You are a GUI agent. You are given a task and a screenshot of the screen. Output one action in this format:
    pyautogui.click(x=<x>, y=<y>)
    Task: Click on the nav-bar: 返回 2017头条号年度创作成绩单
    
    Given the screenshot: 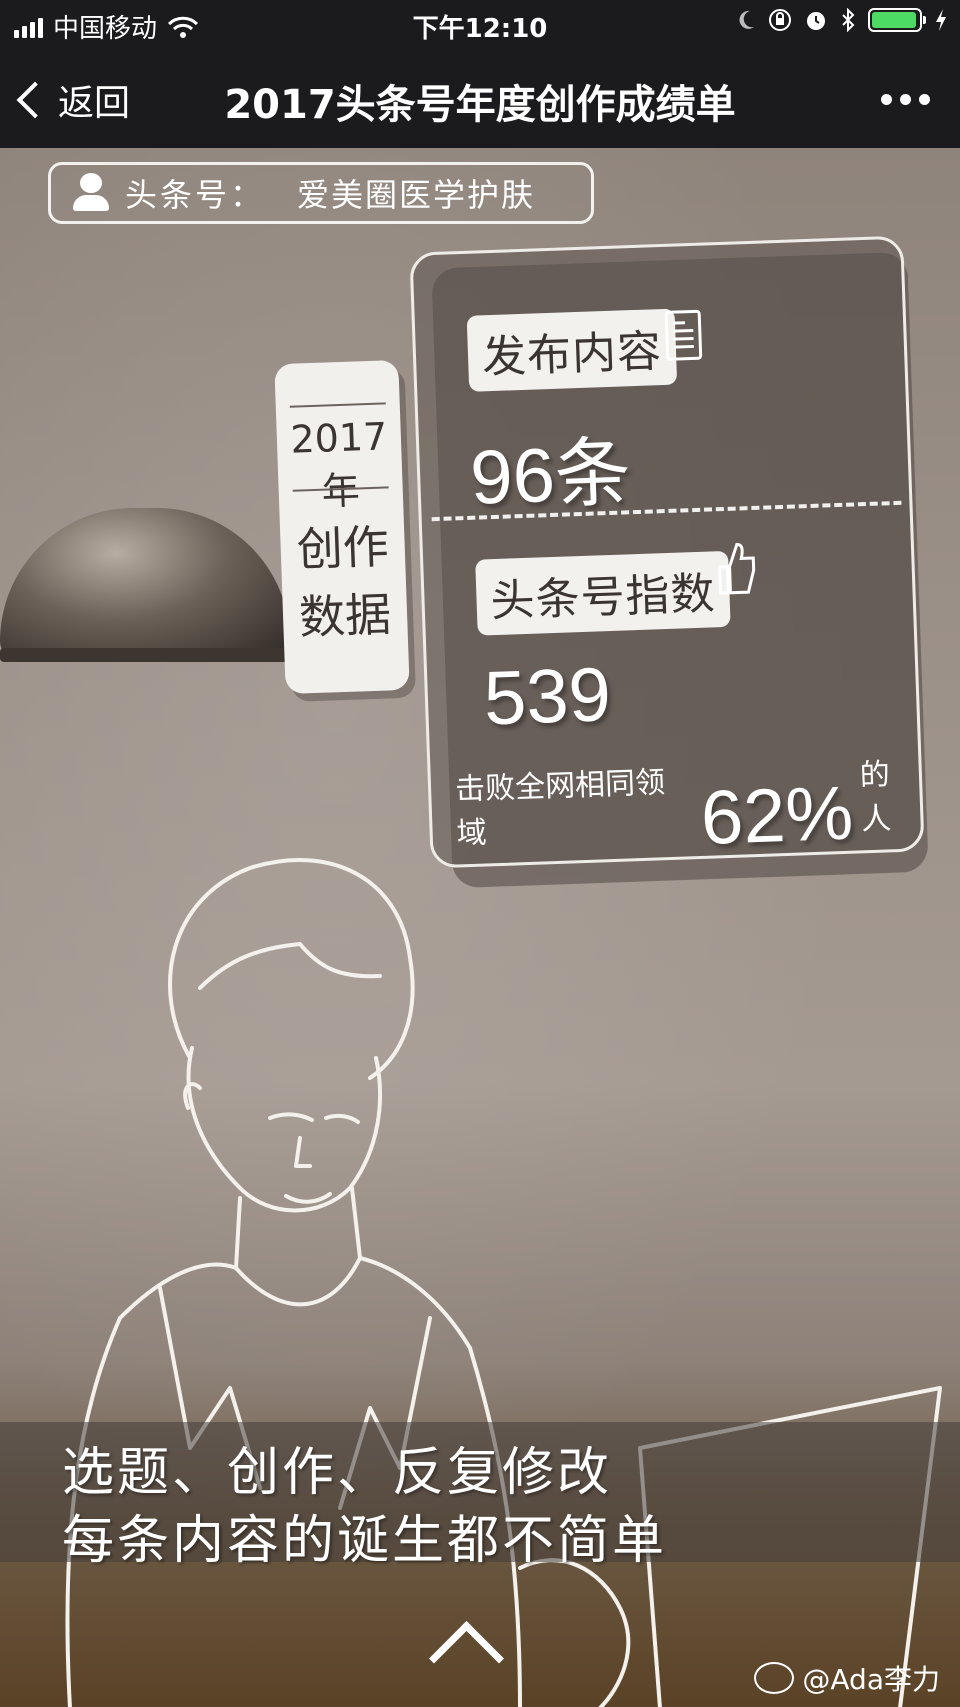 What is the action you would take?
    pyautogui.click(x=480, y=99)
    